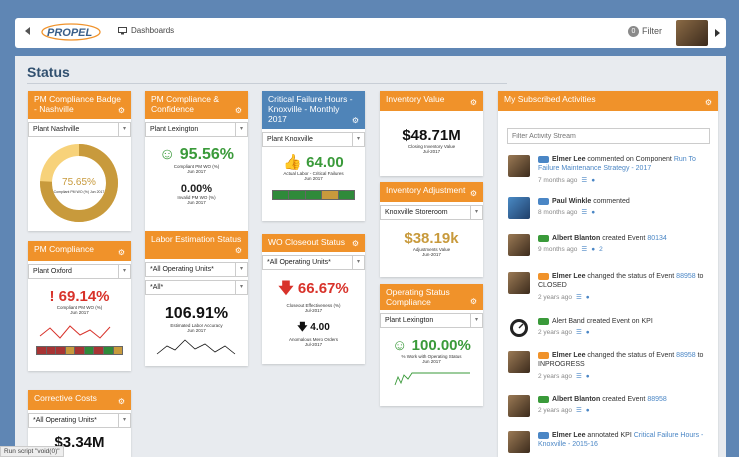  I want to click on kpi-value-2: 0.00%, so click(196, 188).